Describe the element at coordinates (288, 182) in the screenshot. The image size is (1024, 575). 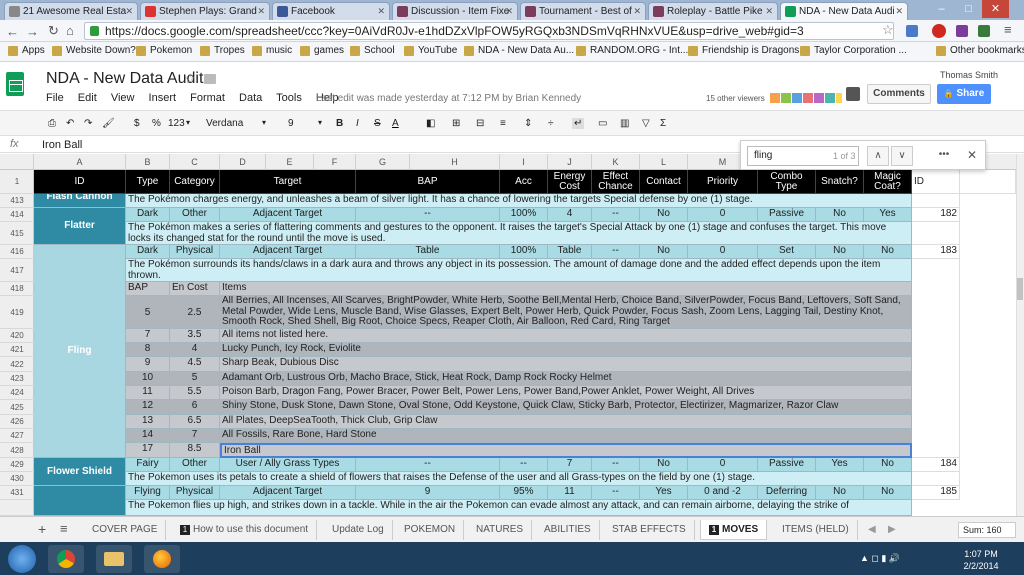
I see `header-target: Target` at that location.